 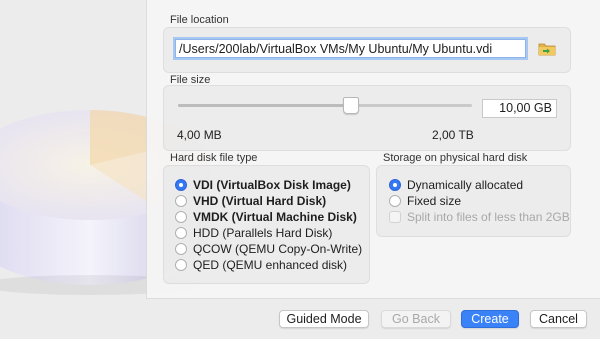 What do you see at coordinates (263, 233) in the screenshot?
I see `radio-hdd-label: HDD (Parallels Hard Disk)` at bounding box center [263, 233].